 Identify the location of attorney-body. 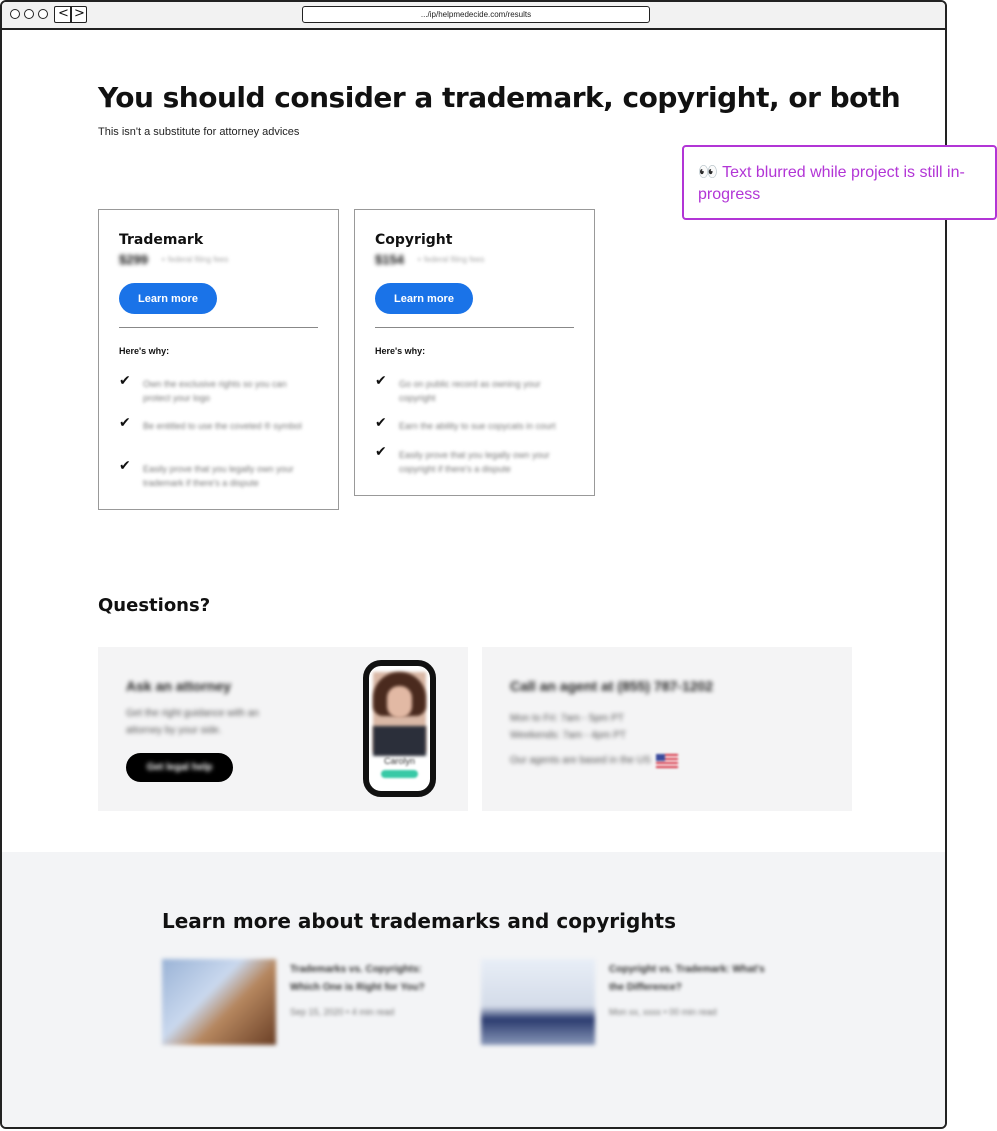
(399, 741).